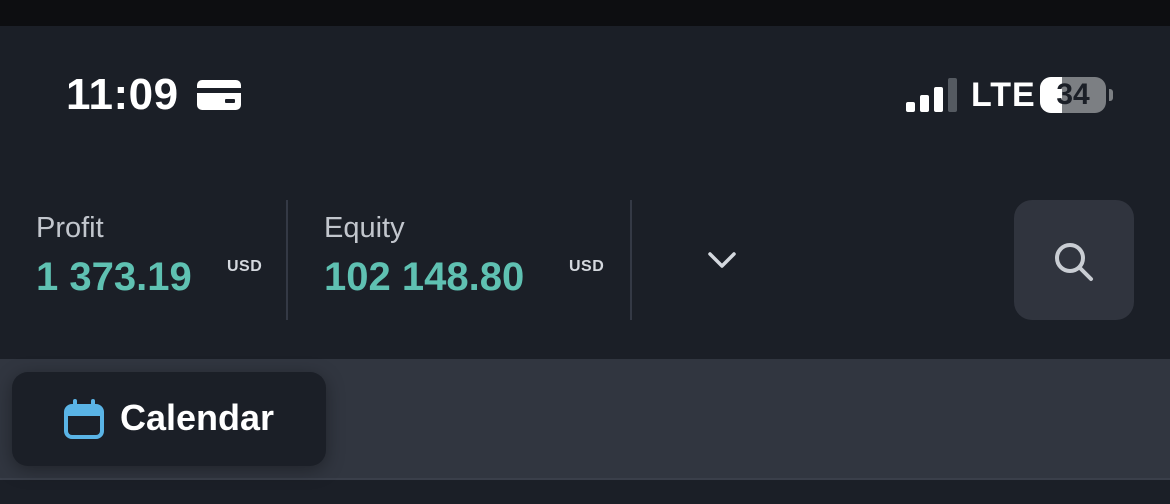 The width and height of the screenshot is (1170, 504). Describe the element at coordinates (1111, 95) in the screenshot. I see `battery-nub` at that location.